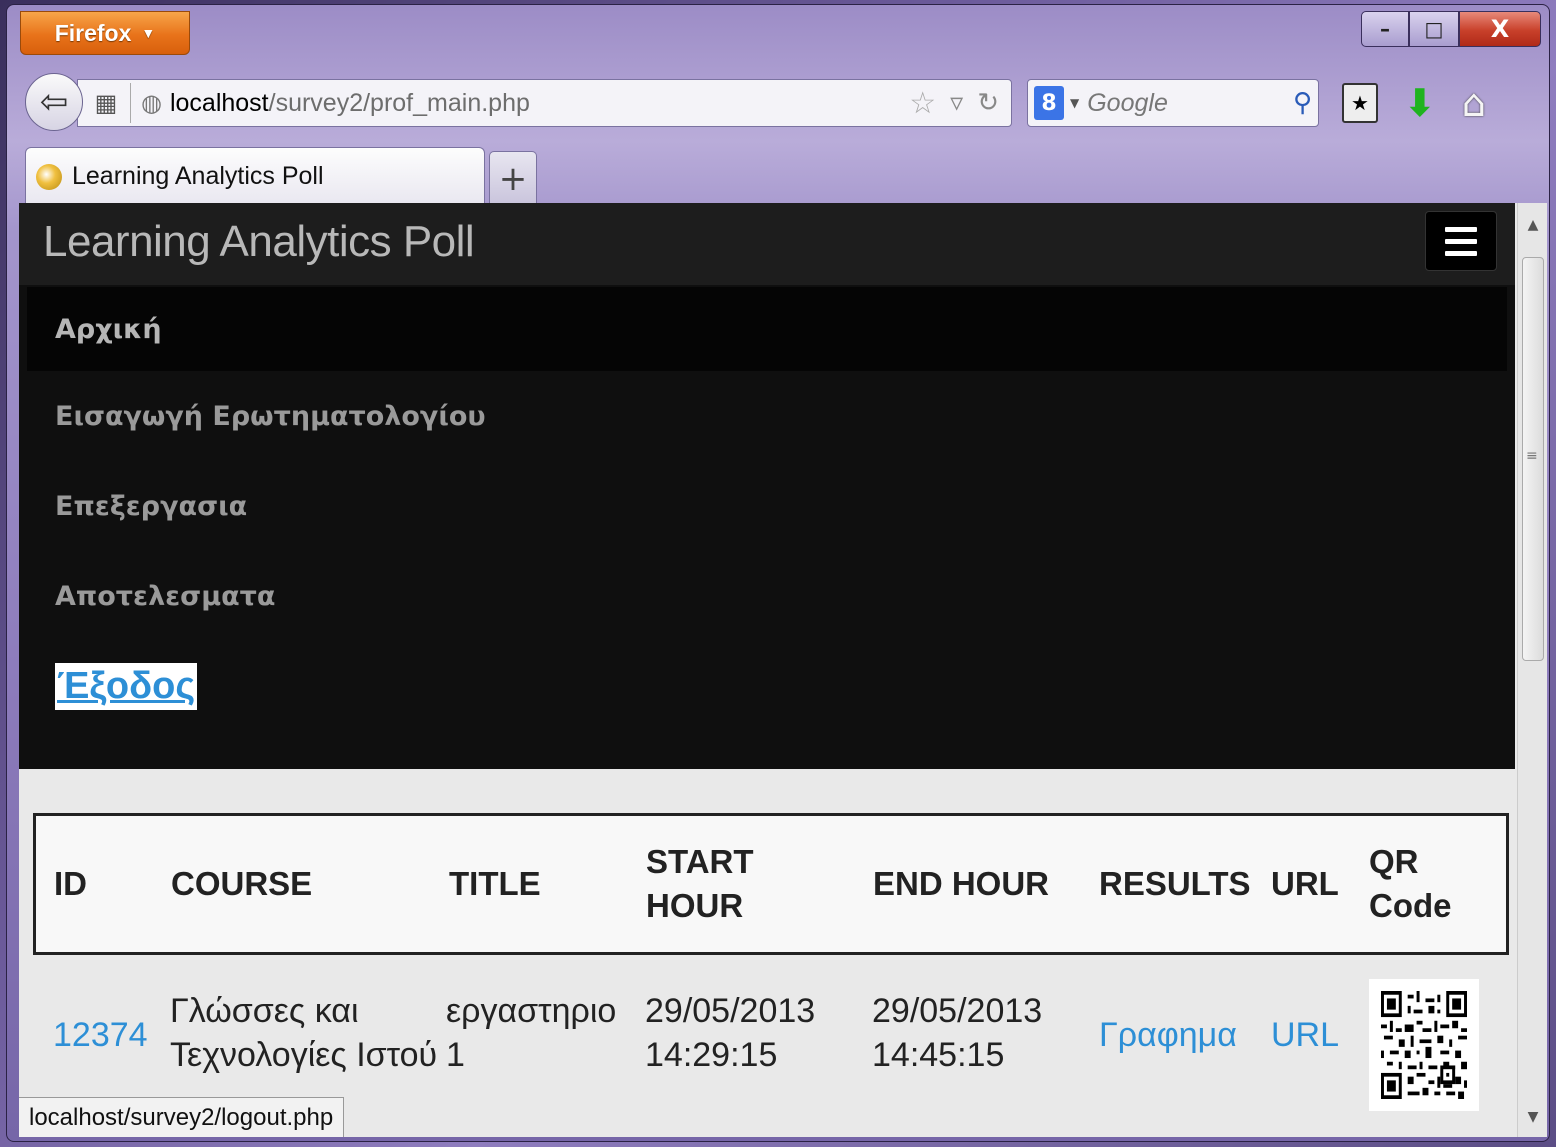 The image size is (1556, 1147). What do you see at coordinates (399, 102) in the screenshot?
I see `url-path: /survey2/prof_main.php` at bounding box center [399, 102].